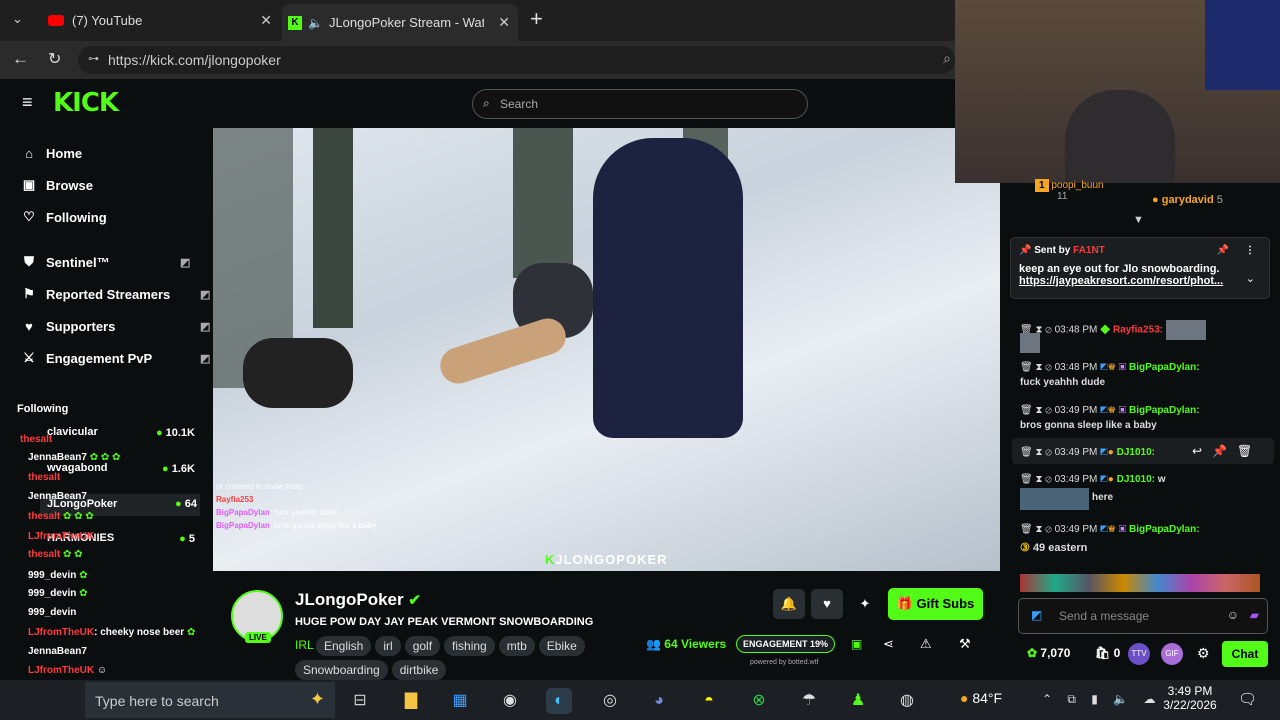 The width and height of the screenshot is (1280, 720). I want to click on app-icon: ☂, so click(809, 701).